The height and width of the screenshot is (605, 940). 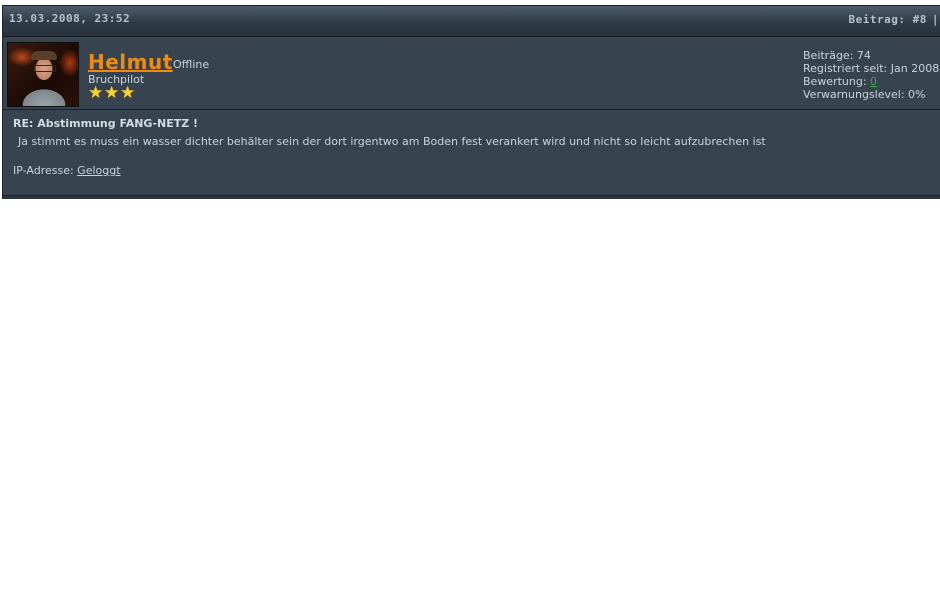 I want to click on rank-stars: ★★★, so click(x=112, y=93).